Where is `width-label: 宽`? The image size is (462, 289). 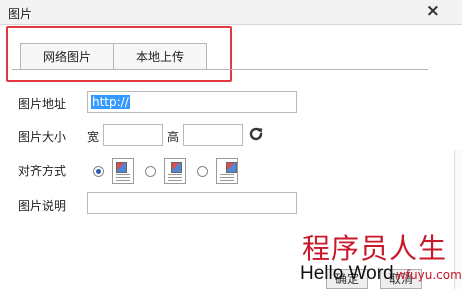 width-label: 宽 is located at coordinates (93, 137).